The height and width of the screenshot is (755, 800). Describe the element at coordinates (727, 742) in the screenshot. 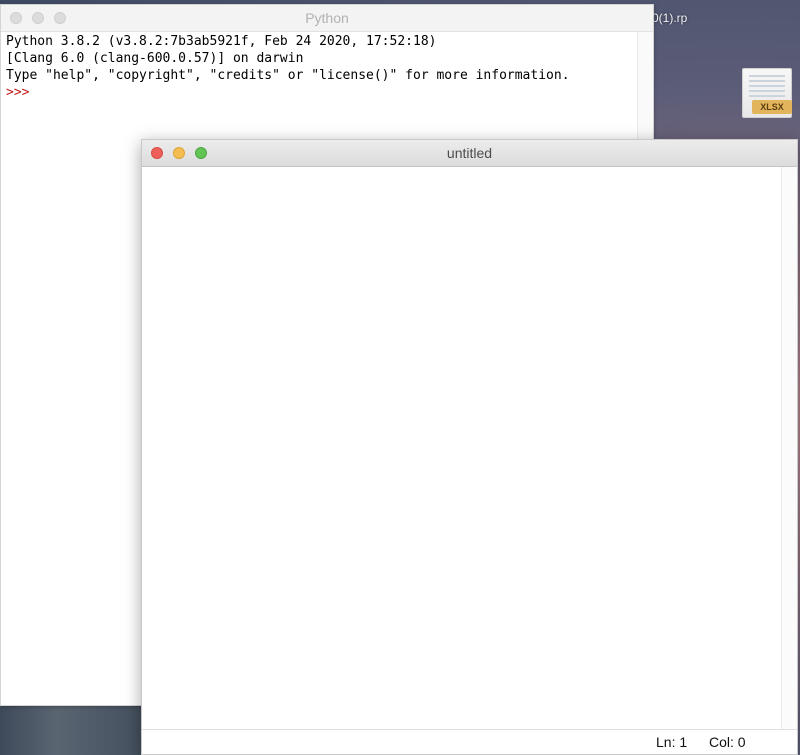

I see `status-column-number: Col: 0` at that location.